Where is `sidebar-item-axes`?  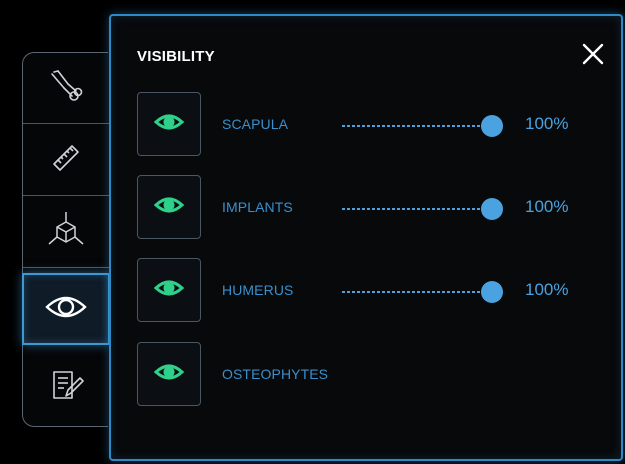
sidebar-item-axes is located at coordinates (66, 232).